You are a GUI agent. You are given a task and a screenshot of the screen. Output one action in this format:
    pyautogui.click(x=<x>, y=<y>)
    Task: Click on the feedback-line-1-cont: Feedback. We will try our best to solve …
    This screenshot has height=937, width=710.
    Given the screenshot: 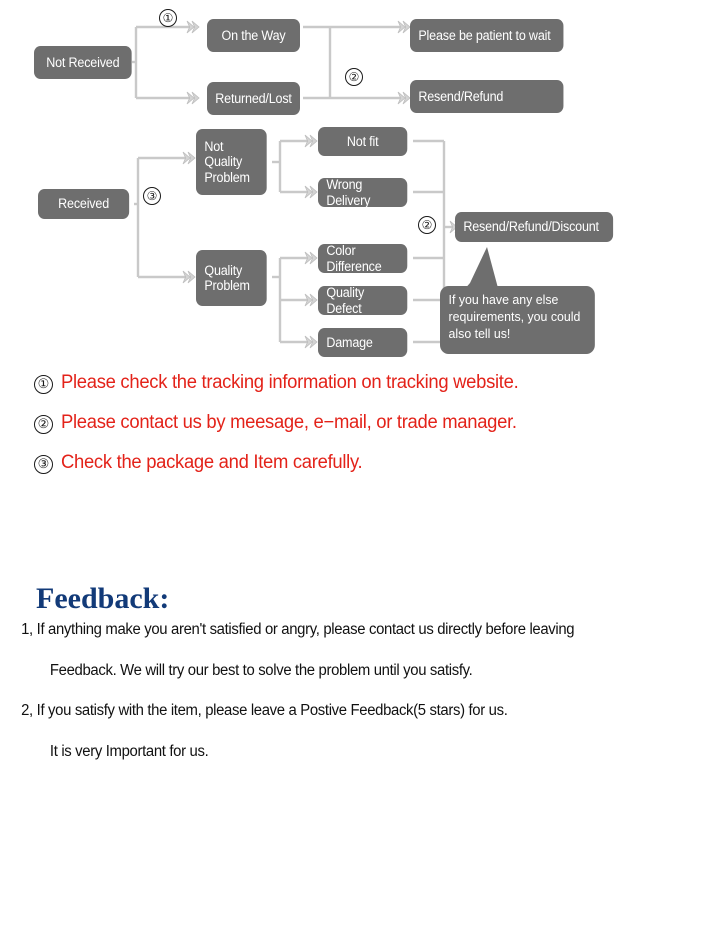 What is the action you would take?
    pyautogui.click(x=261, y=670)
    